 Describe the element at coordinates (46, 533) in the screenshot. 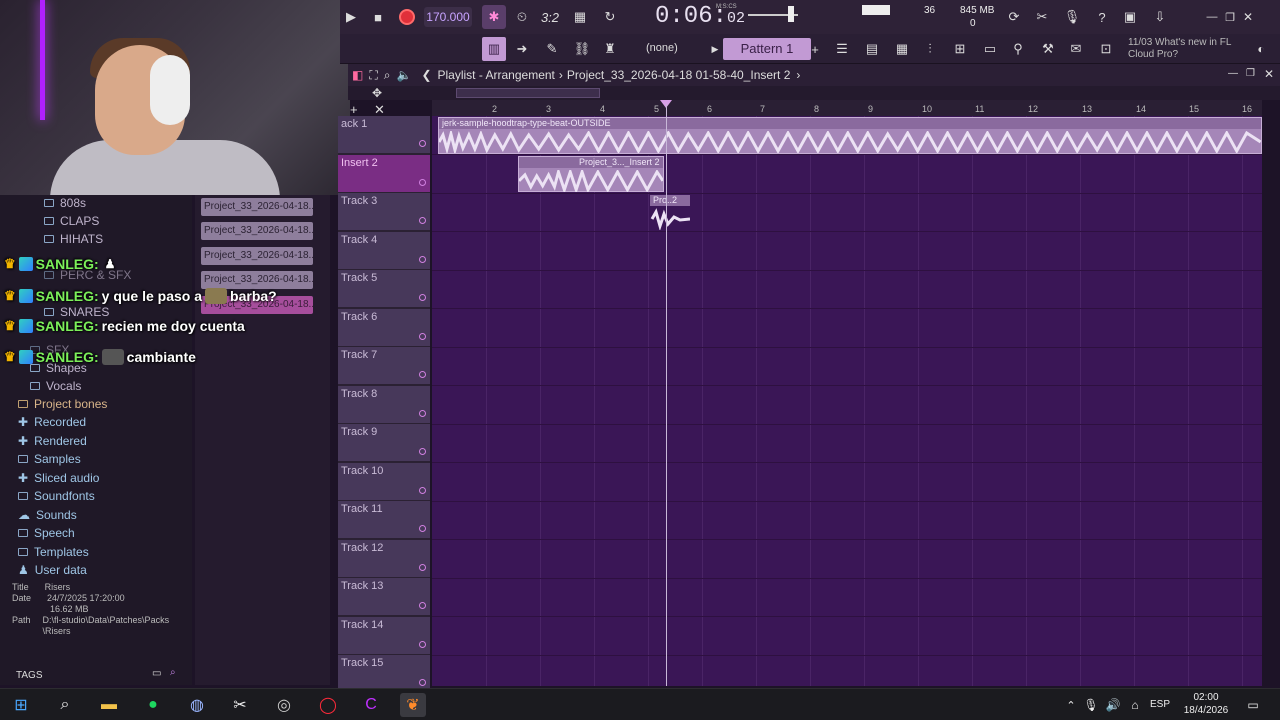

I see `browser-item-speech: Speech` at that location.